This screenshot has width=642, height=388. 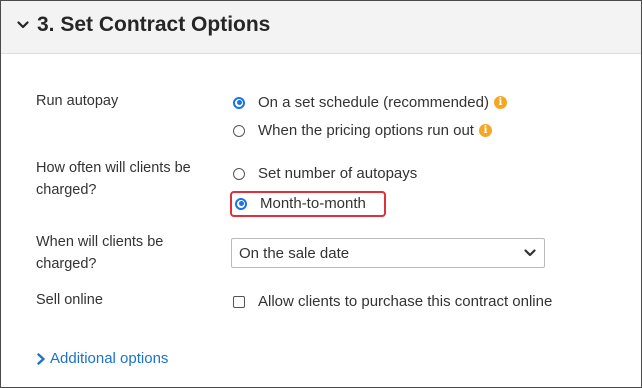 I want to click on autopay-option-schedule: On a set schedule (recommended) i, so click(x=370, y=102).